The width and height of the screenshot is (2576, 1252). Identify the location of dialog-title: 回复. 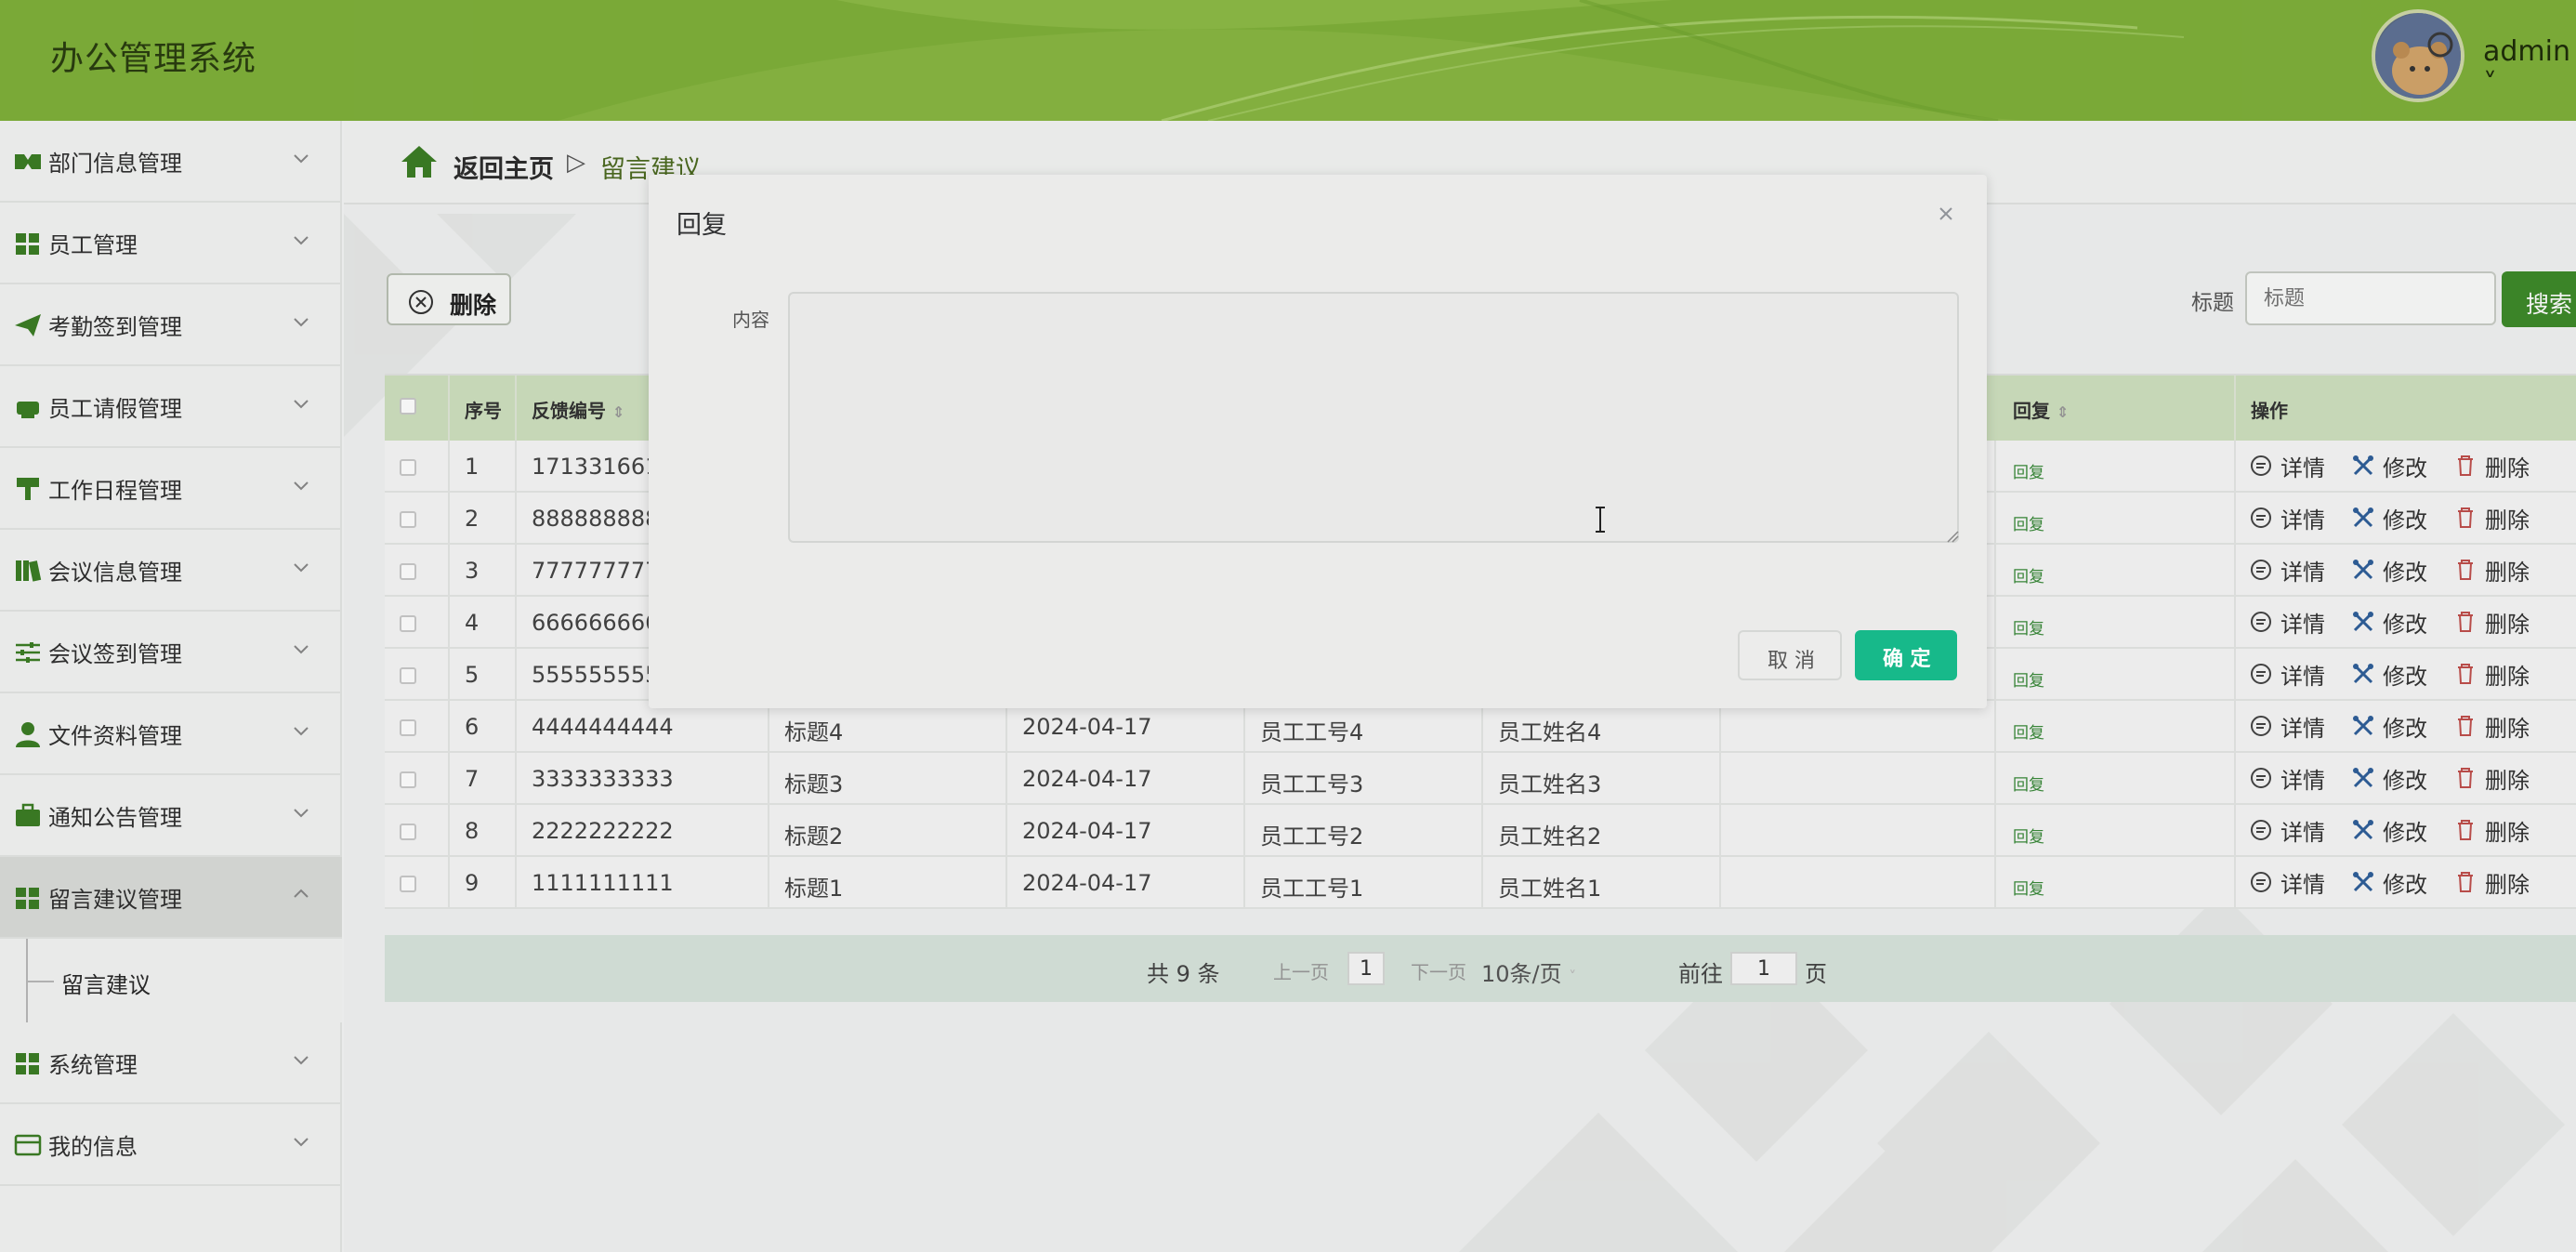
(702, 225).